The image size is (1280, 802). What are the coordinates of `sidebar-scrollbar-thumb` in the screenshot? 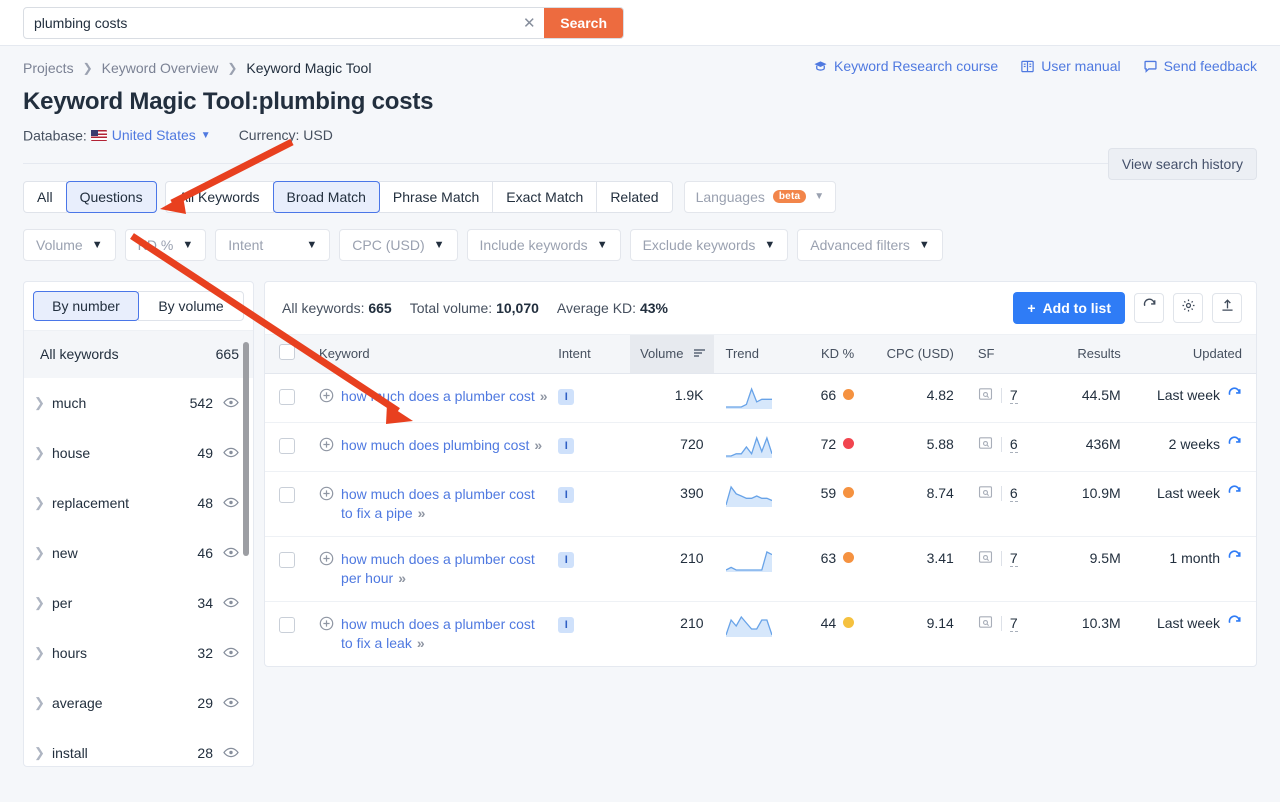 It's located at (246, 448).